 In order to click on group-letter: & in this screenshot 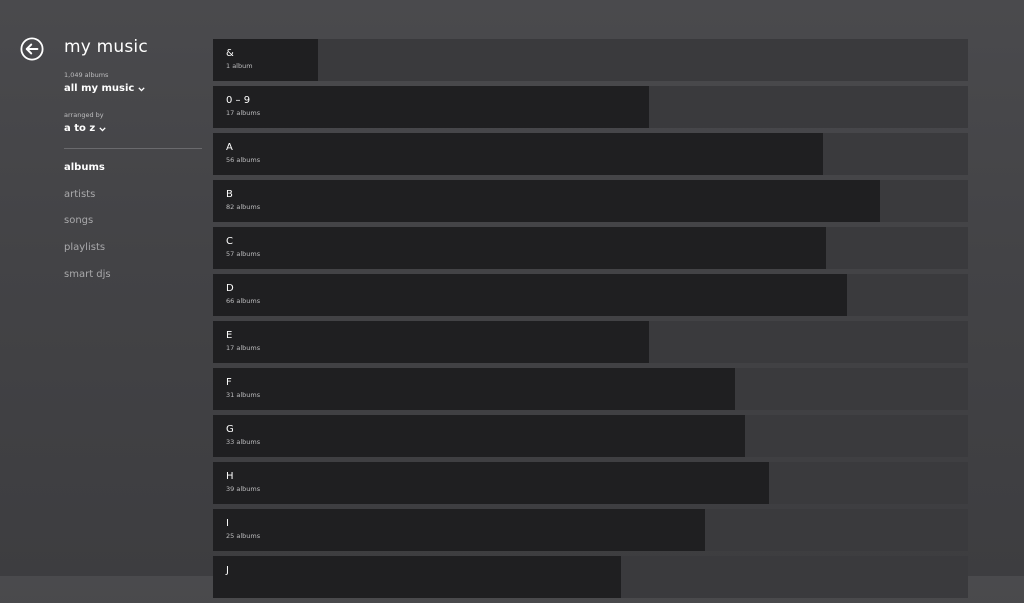, I will do `click(230, 53)`.